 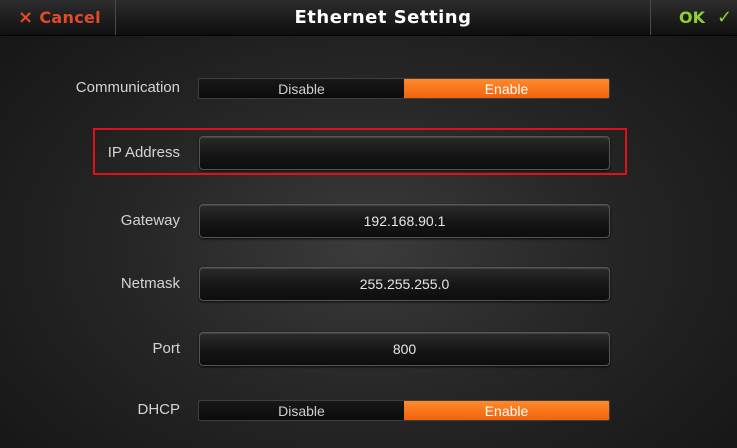 I want to click on port-field: 800, so click(x=404, y=349).